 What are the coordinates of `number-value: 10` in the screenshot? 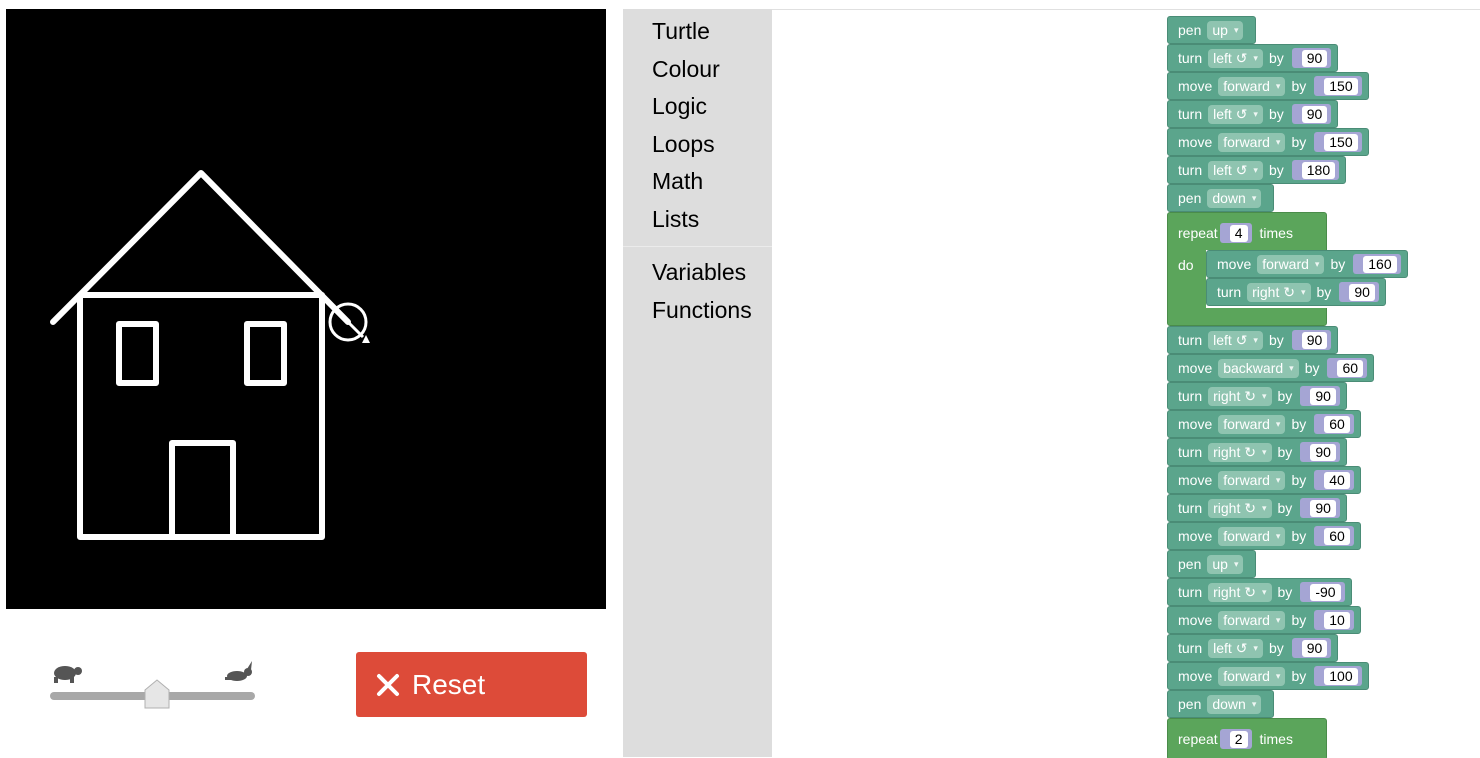 It's located at (1337, 620).